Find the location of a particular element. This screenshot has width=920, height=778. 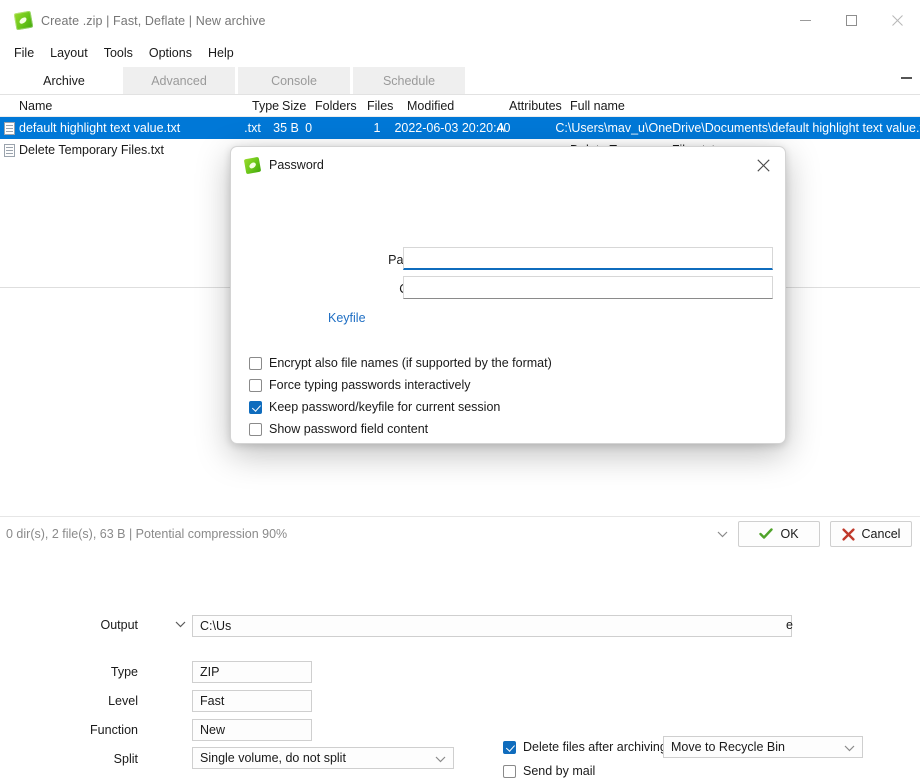

delete-mode-value: Move to Recycle Bin is located at coordinates (728, 747).